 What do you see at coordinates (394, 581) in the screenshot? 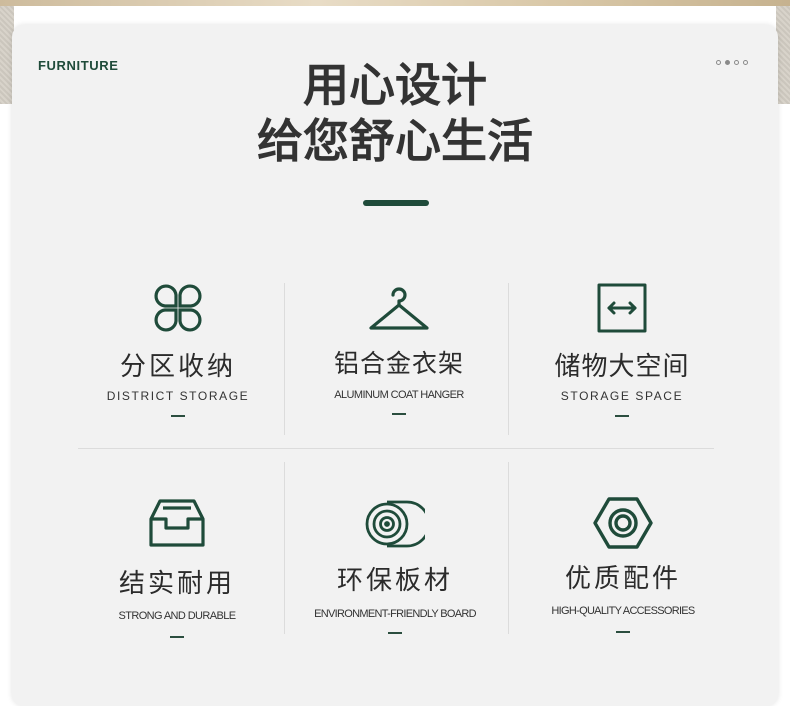
I see `feature-title: 环保板材` at bounding box center [394, 581].